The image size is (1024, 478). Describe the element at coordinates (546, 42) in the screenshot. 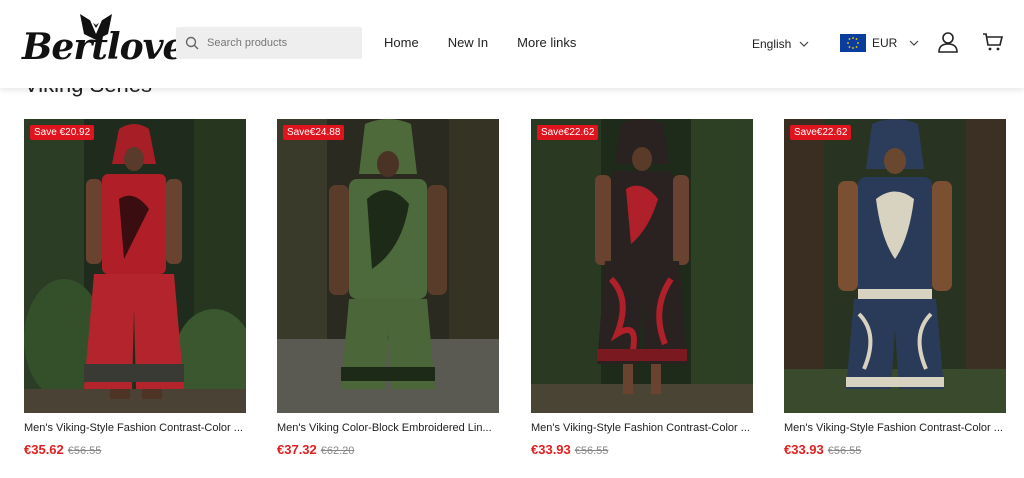

I see `nav-more-links: More links` at that location.